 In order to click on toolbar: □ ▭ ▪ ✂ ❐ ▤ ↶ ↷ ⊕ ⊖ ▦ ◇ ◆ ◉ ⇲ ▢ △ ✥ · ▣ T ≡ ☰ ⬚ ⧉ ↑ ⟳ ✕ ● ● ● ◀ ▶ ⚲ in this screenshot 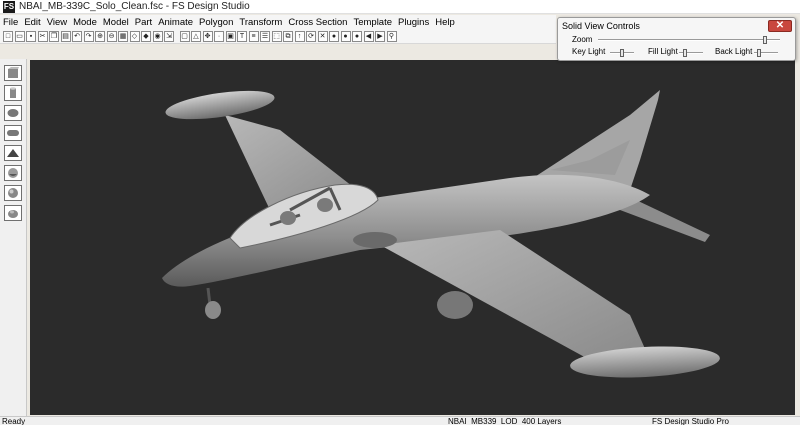, I will do `click(278, 36)`.